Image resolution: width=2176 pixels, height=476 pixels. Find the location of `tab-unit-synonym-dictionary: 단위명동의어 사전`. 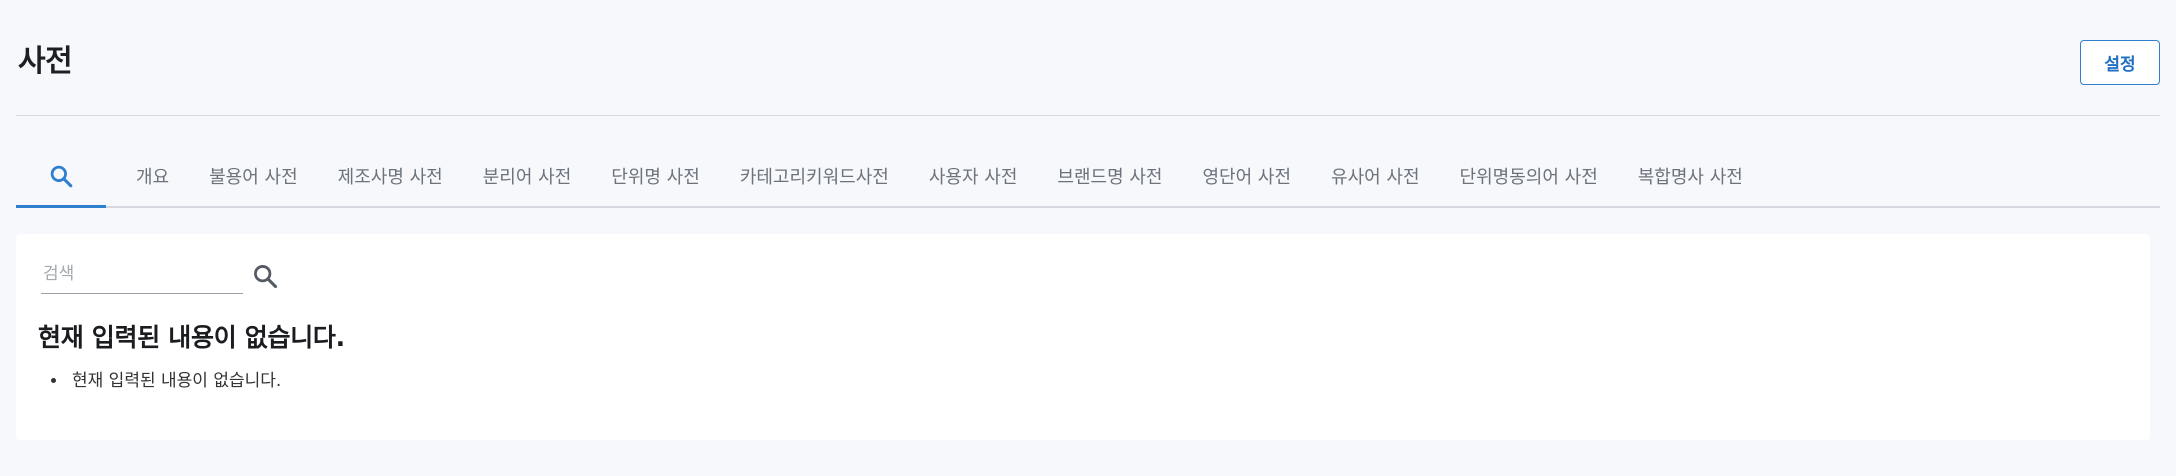

tab-unit-synonym-dictionary: 단위명동의어 사전 is located at coordinates (1529, 176).